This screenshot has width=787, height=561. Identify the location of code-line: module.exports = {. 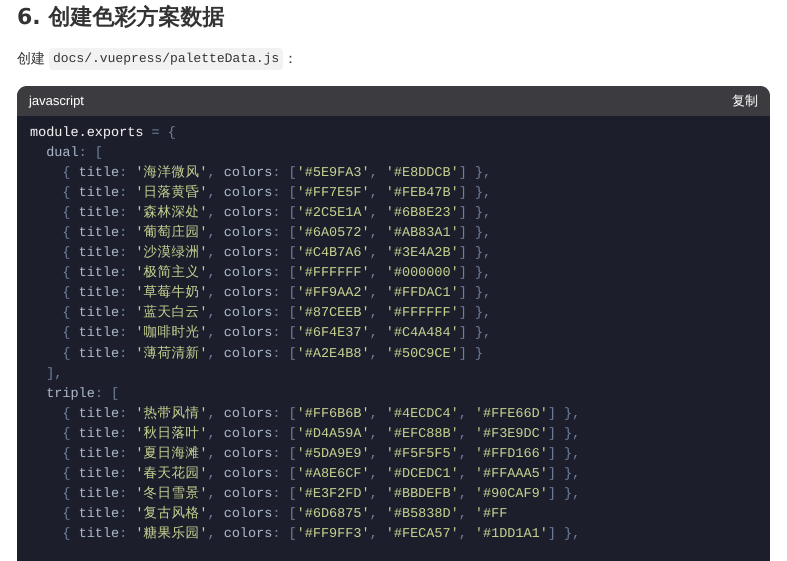
(103, 133).